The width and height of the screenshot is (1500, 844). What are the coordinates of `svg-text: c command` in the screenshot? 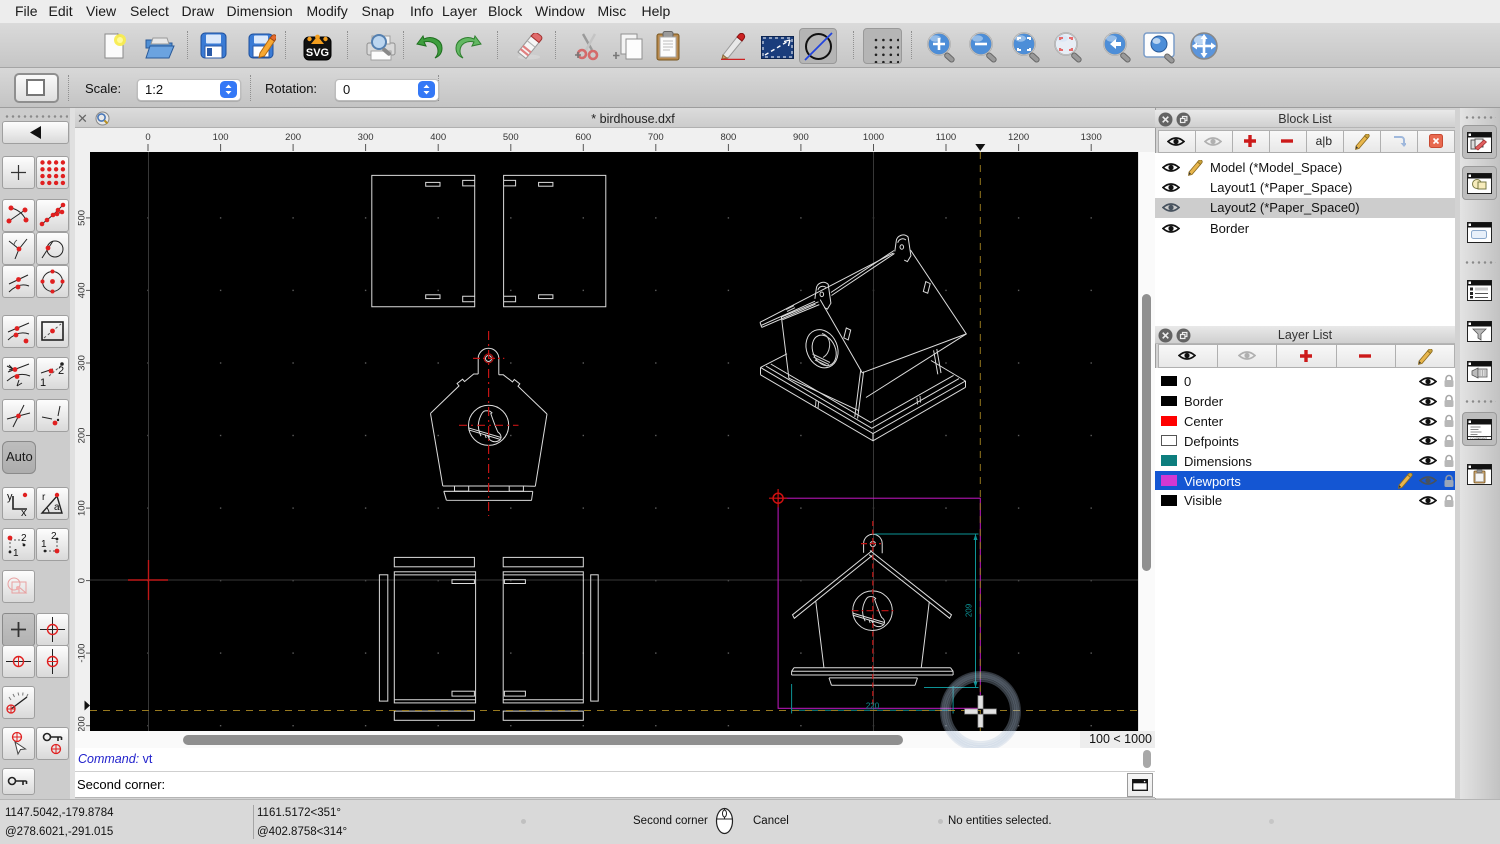 It's located at (1478, 439).